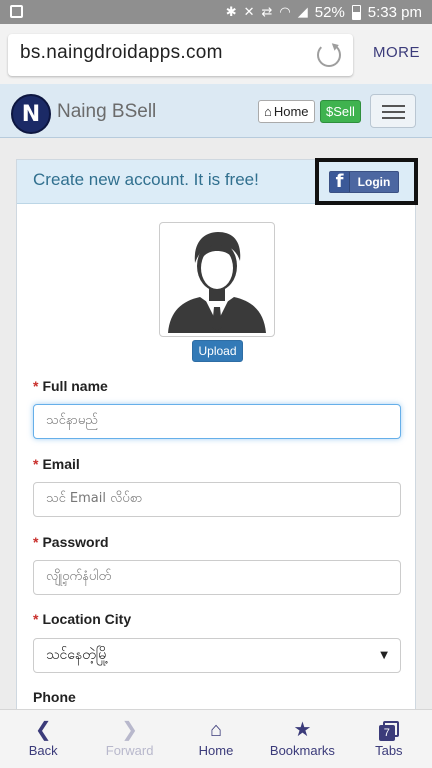 The image size is (432, 768). I want to click on bookmarks-button: ★ Bookmarks, so click(302, 739).